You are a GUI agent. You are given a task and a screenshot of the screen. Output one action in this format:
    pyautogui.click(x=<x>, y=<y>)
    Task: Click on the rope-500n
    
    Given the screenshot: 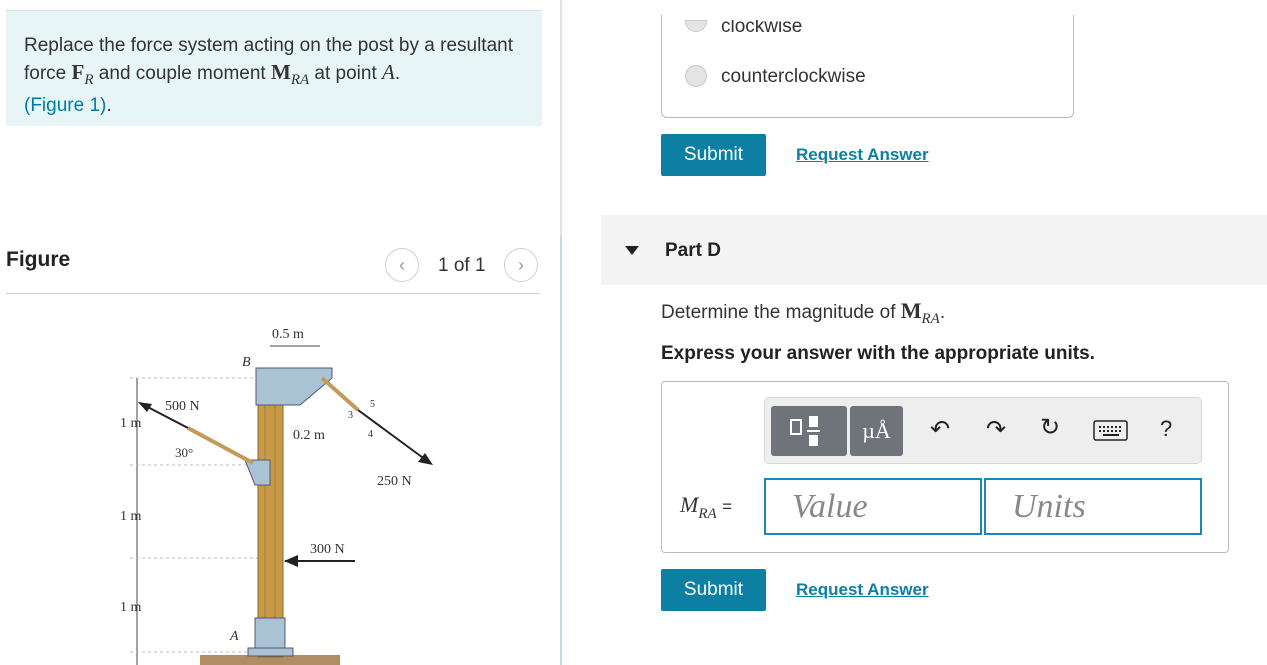 What is the action you would take?
    pyautogui.click(x=220, y=445)
    